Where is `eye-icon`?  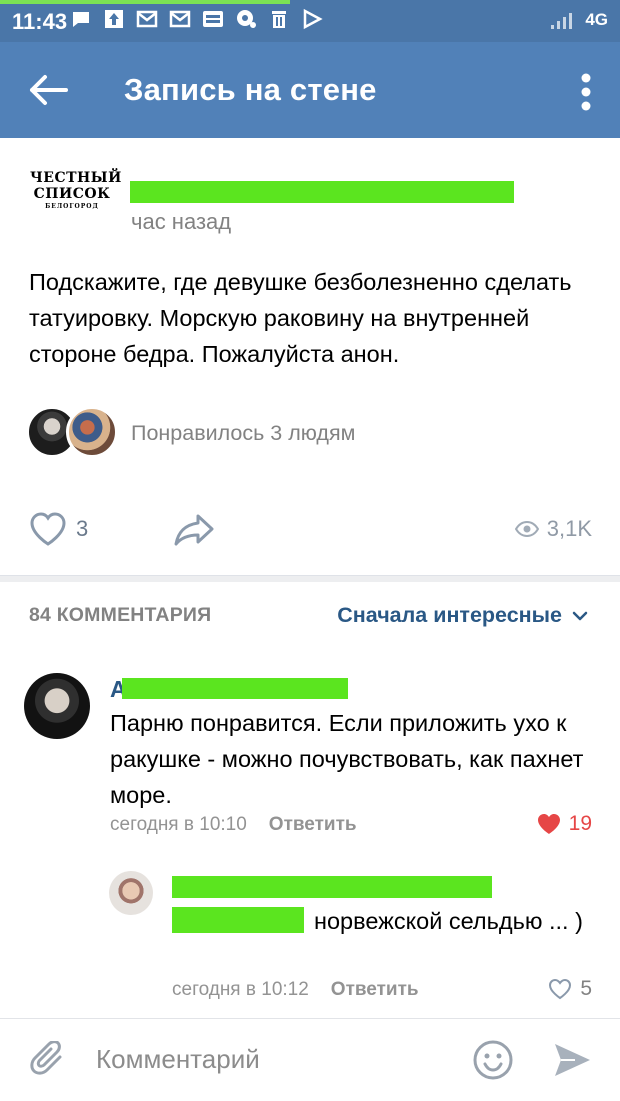 eye-icon is located at coordinates (526, 529).